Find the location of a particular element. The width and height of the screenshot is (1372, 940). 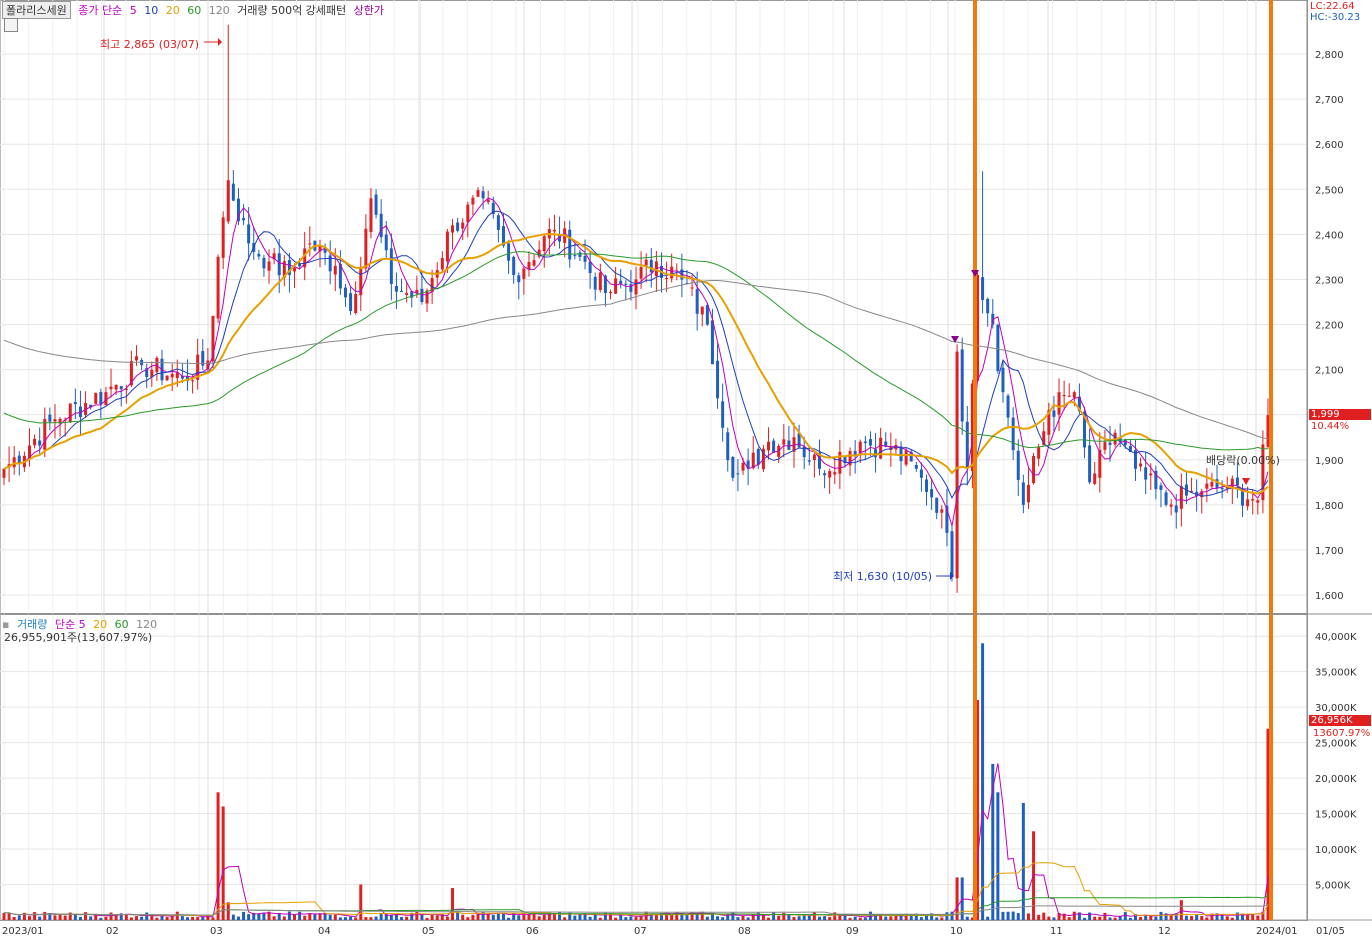

price-badge: 1,999 is located at coordinates (1340, 414).